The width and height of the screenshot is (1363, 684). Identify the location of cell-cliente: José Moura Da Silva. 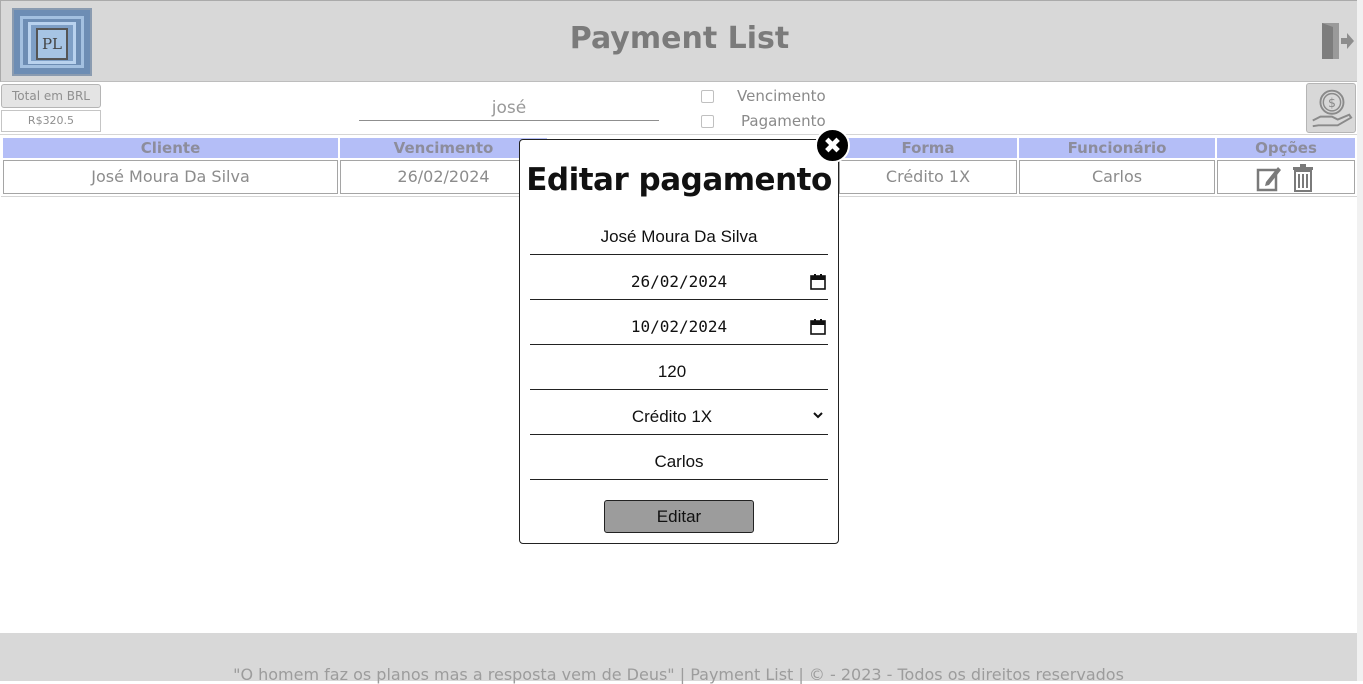
(170, 177).